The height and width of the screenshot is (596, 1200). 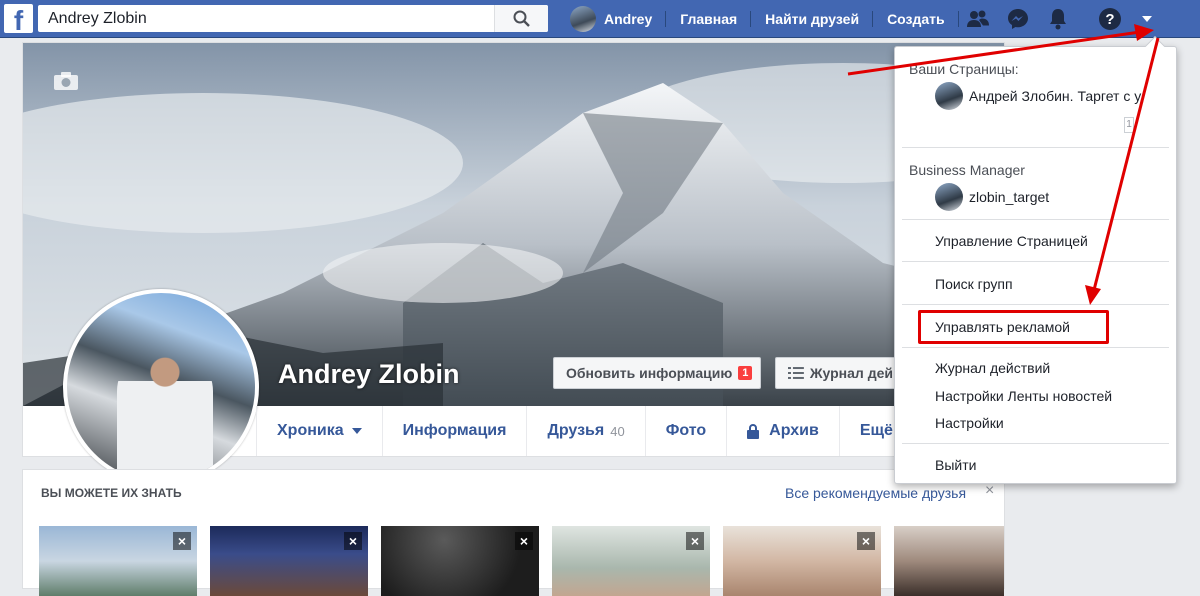 What do you see at coordinates (1003, 164) in the screenshot?
I see `annotation-arrows` at bounding box center [1003, 164].